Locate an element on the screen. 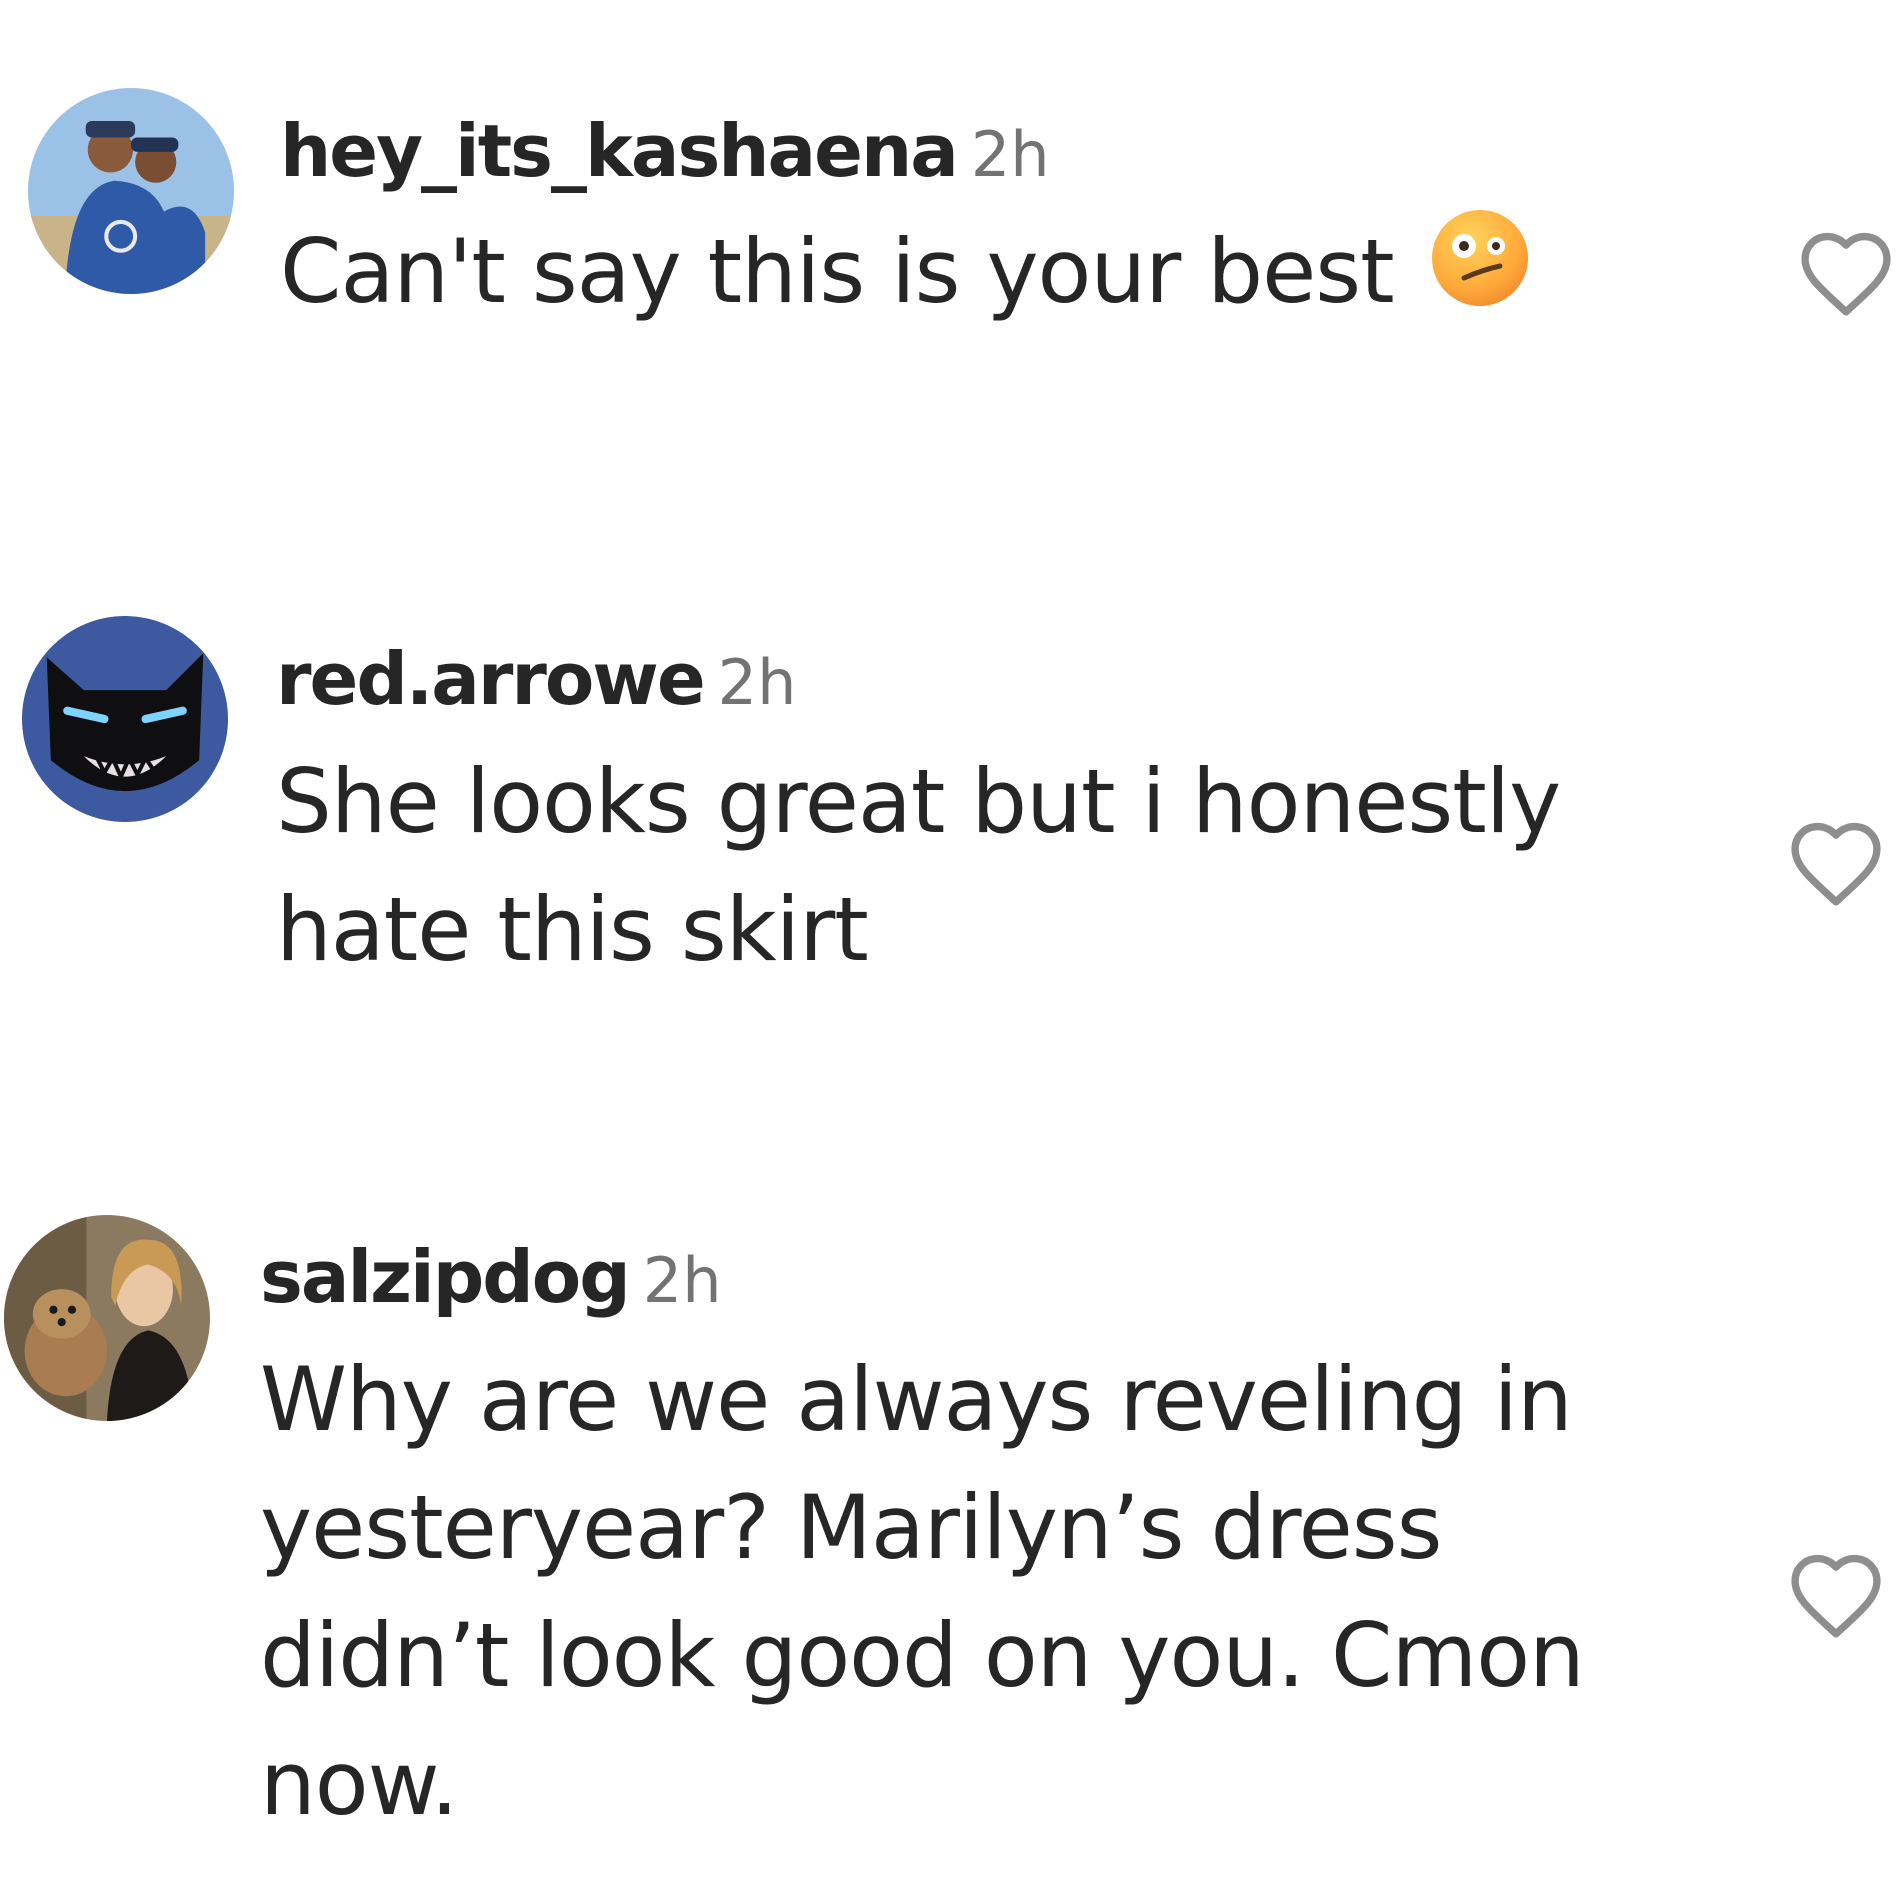 This screenshot has height=1900, width=1900. comment-header: red.arrowe 2h is located at coordinates (536, 679).